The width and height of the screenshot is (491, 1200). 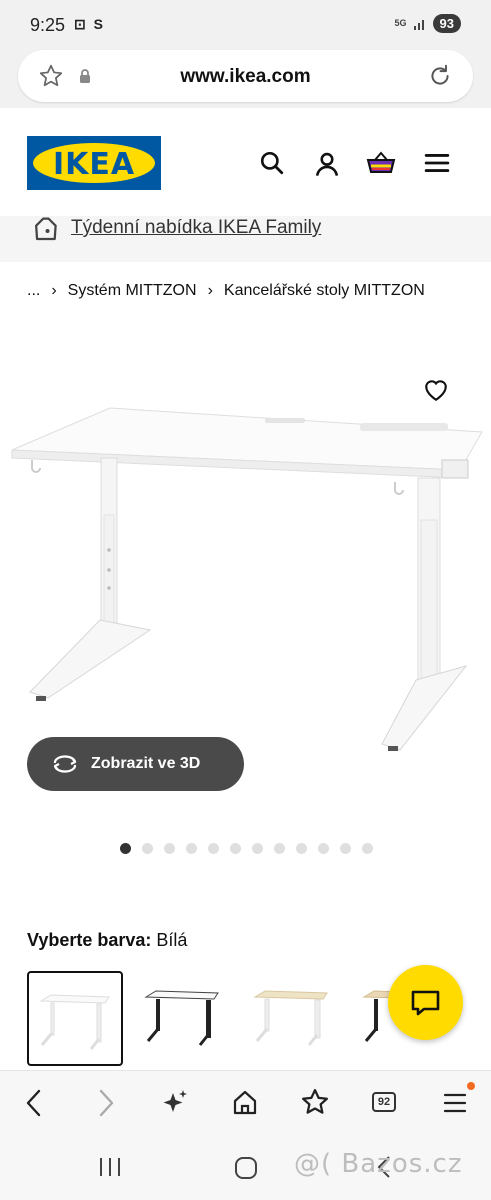 I want to click on carousel-dots, so click(x=246, y=848).